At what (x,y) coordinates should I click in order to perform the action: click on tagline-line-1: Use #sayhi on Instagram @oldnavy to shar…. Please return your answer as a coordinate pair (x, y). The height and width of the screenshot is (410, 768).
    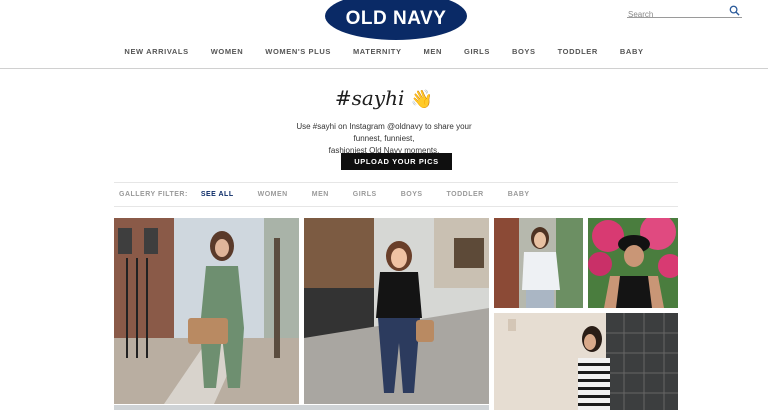
    Looking at the image, I should click on (384, 132).